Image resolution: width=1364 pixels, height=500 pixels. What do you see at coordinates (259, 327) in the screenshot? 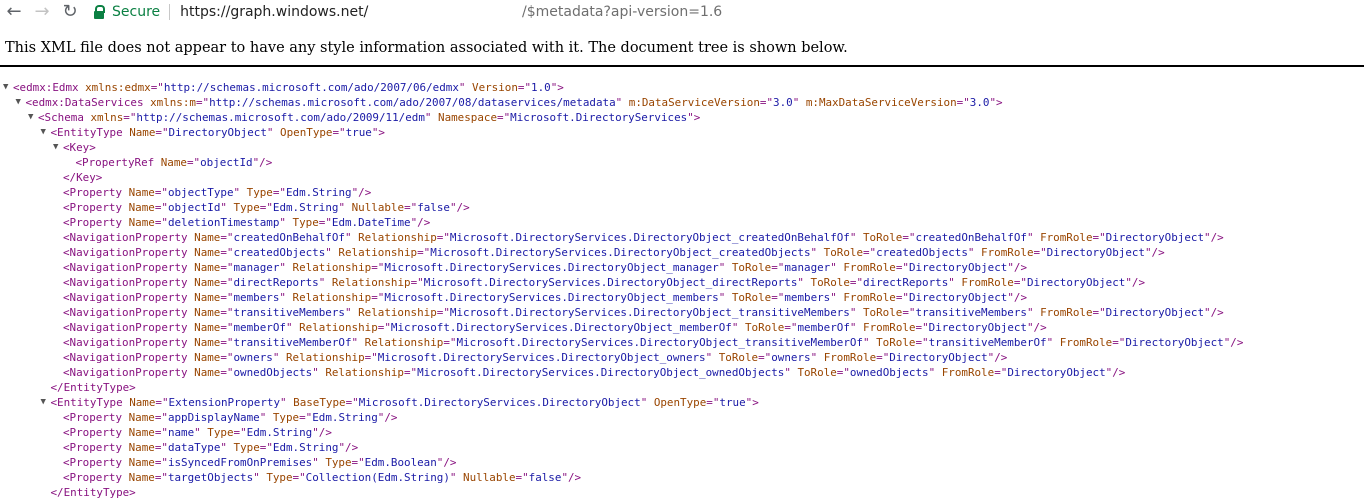
I see `xml-attribute-value: memberOf` at bounding box center [259, 327].